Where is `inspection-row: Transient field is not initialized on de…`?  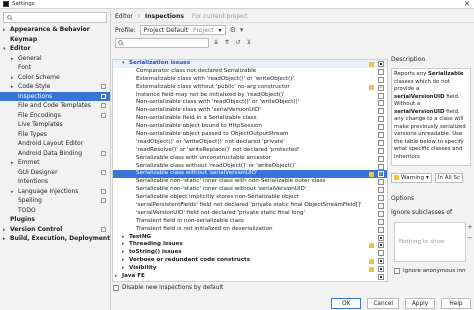 inspection-row: Transient field is not initialized on de… is located at coordinates (250, 230).